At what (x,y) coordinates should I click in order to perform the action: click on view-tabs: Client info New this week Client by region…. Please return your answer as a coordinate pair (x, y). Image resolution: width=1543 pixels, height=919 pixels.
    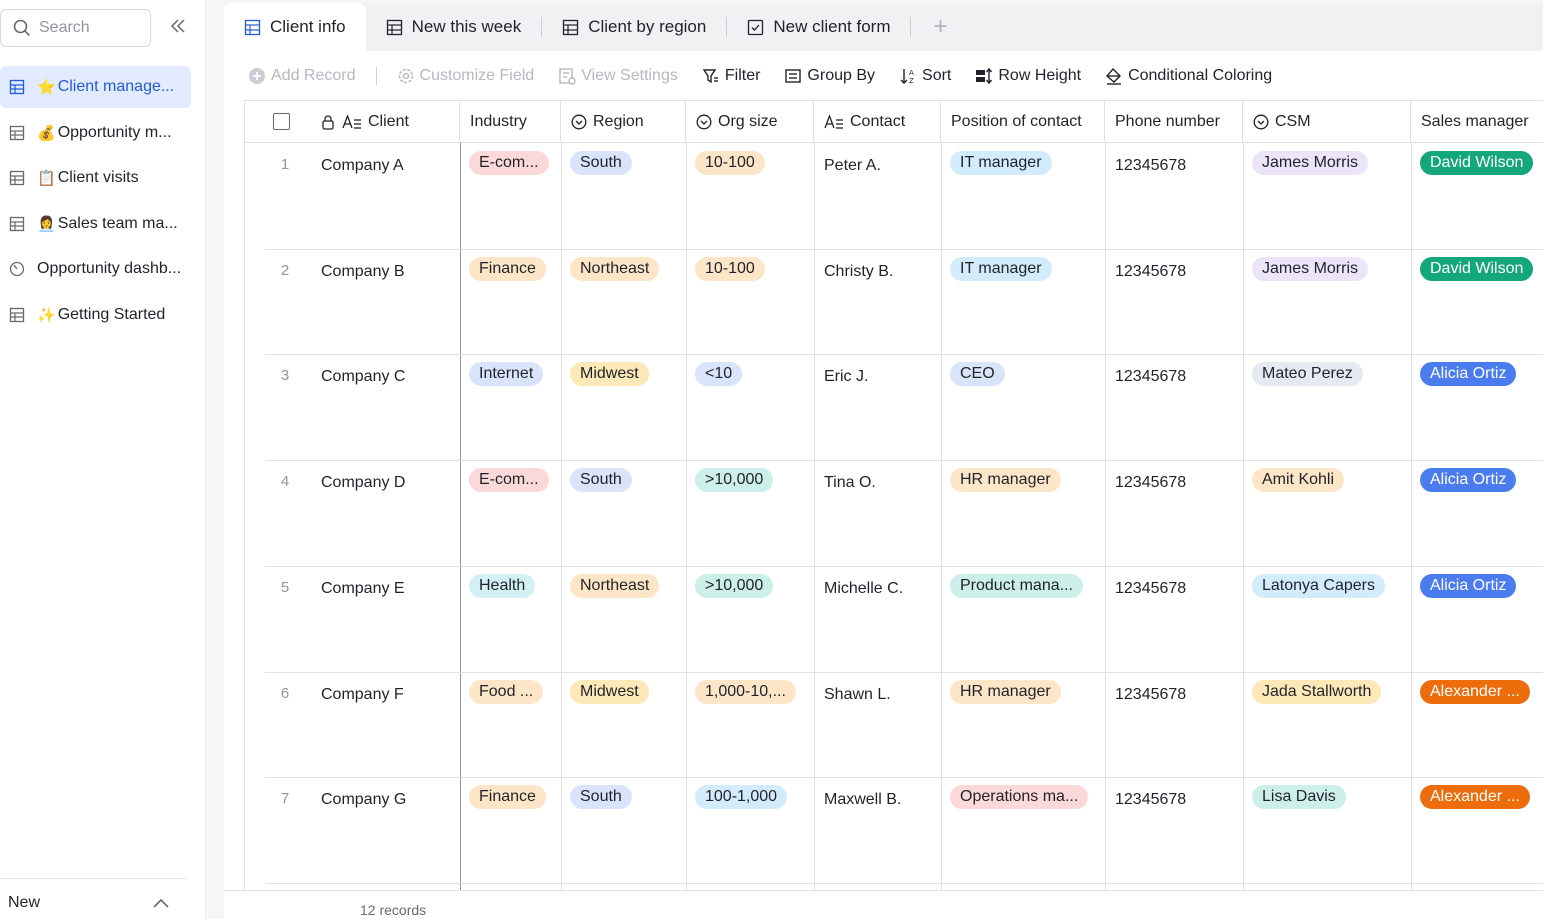
    Looking at the image, I should click on (883, 27).